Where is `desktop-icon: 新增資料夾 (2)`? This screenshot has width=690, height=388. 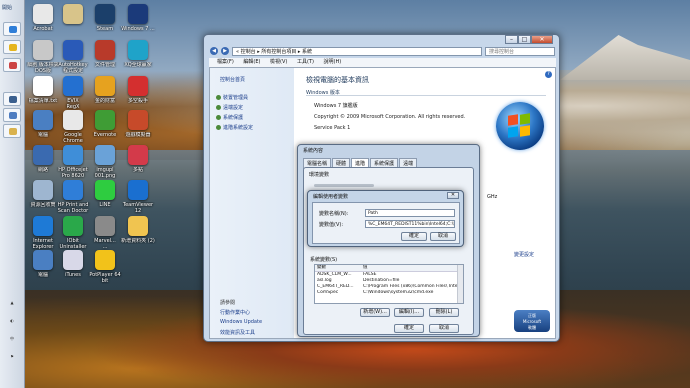 desktop-icon: 新增資料夾 (2) is located at coordinates (138, 230).